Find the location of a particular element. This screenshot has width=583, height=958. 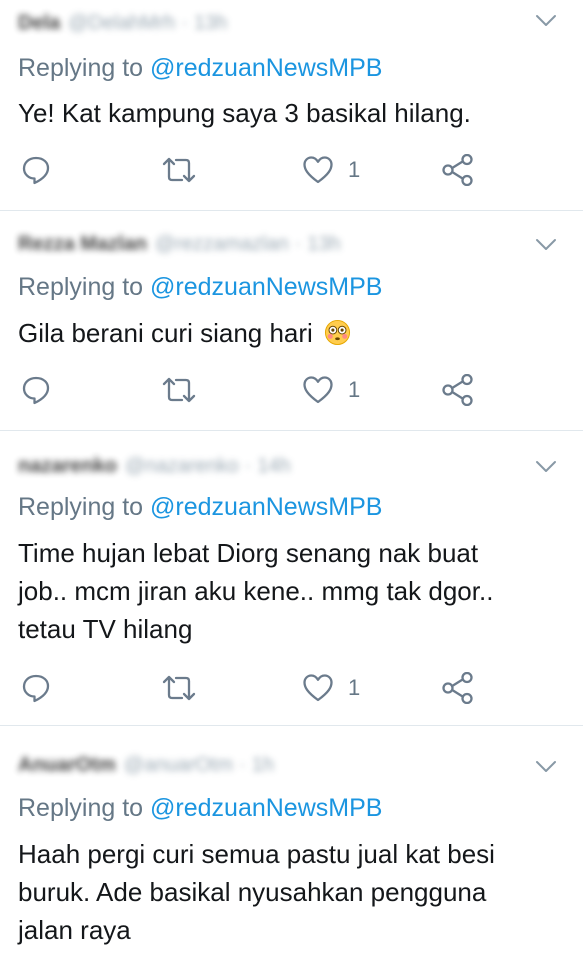

tweet-text-line: Time hujan lebat Diorg senang nak buat is located at coordinates (248, 553).